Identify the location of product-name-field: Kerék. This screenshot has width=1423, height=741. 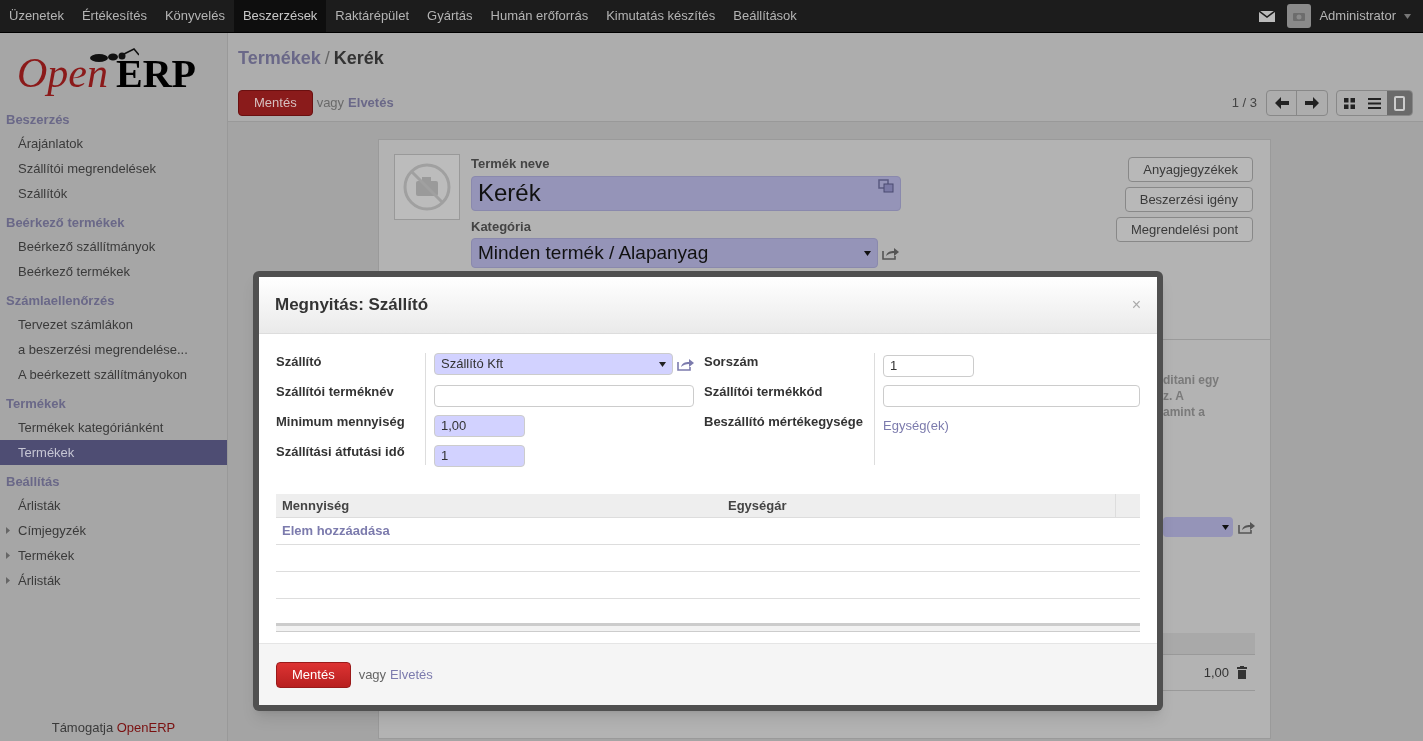
(686, 193).